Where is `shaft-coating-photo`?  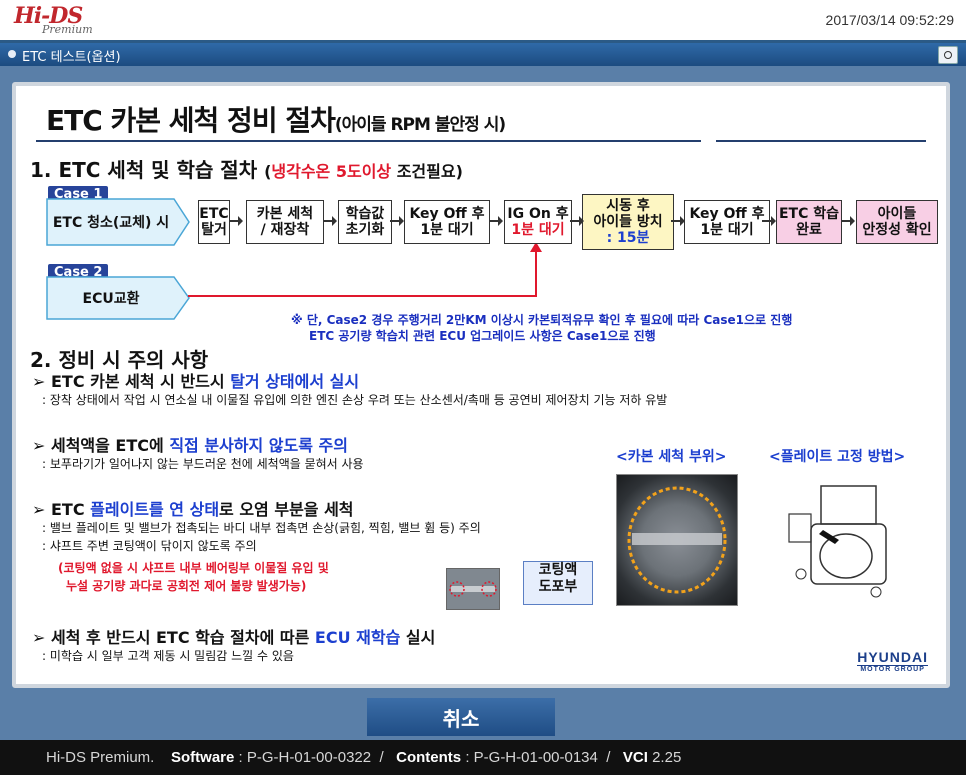
shaft-coating-photo is located at coordinates (473, 589).